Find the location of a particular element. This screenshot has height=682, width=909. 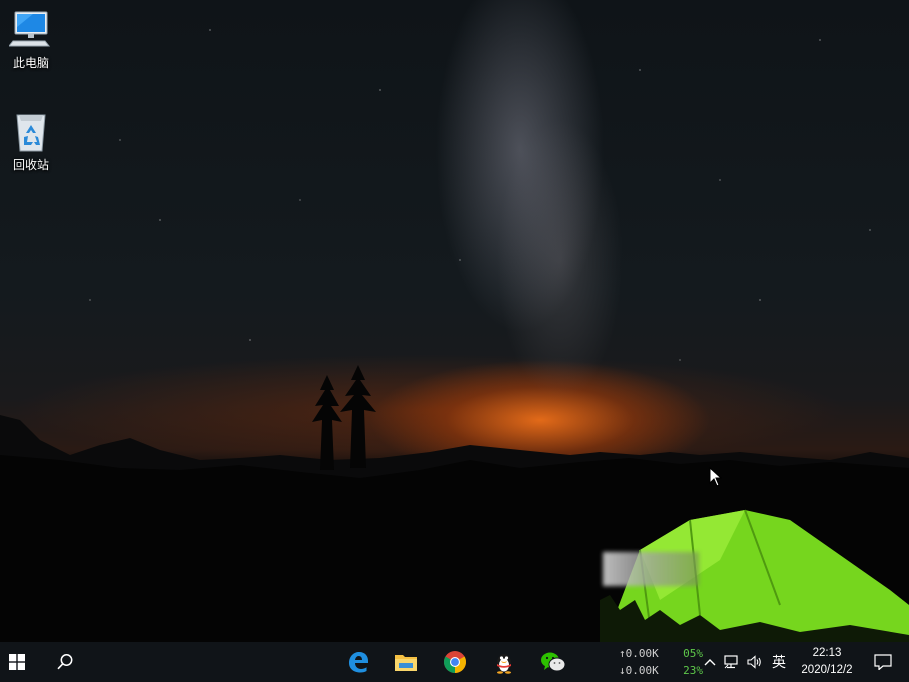

taskbar-app-file-explorer is located at coordinates (406, 662).